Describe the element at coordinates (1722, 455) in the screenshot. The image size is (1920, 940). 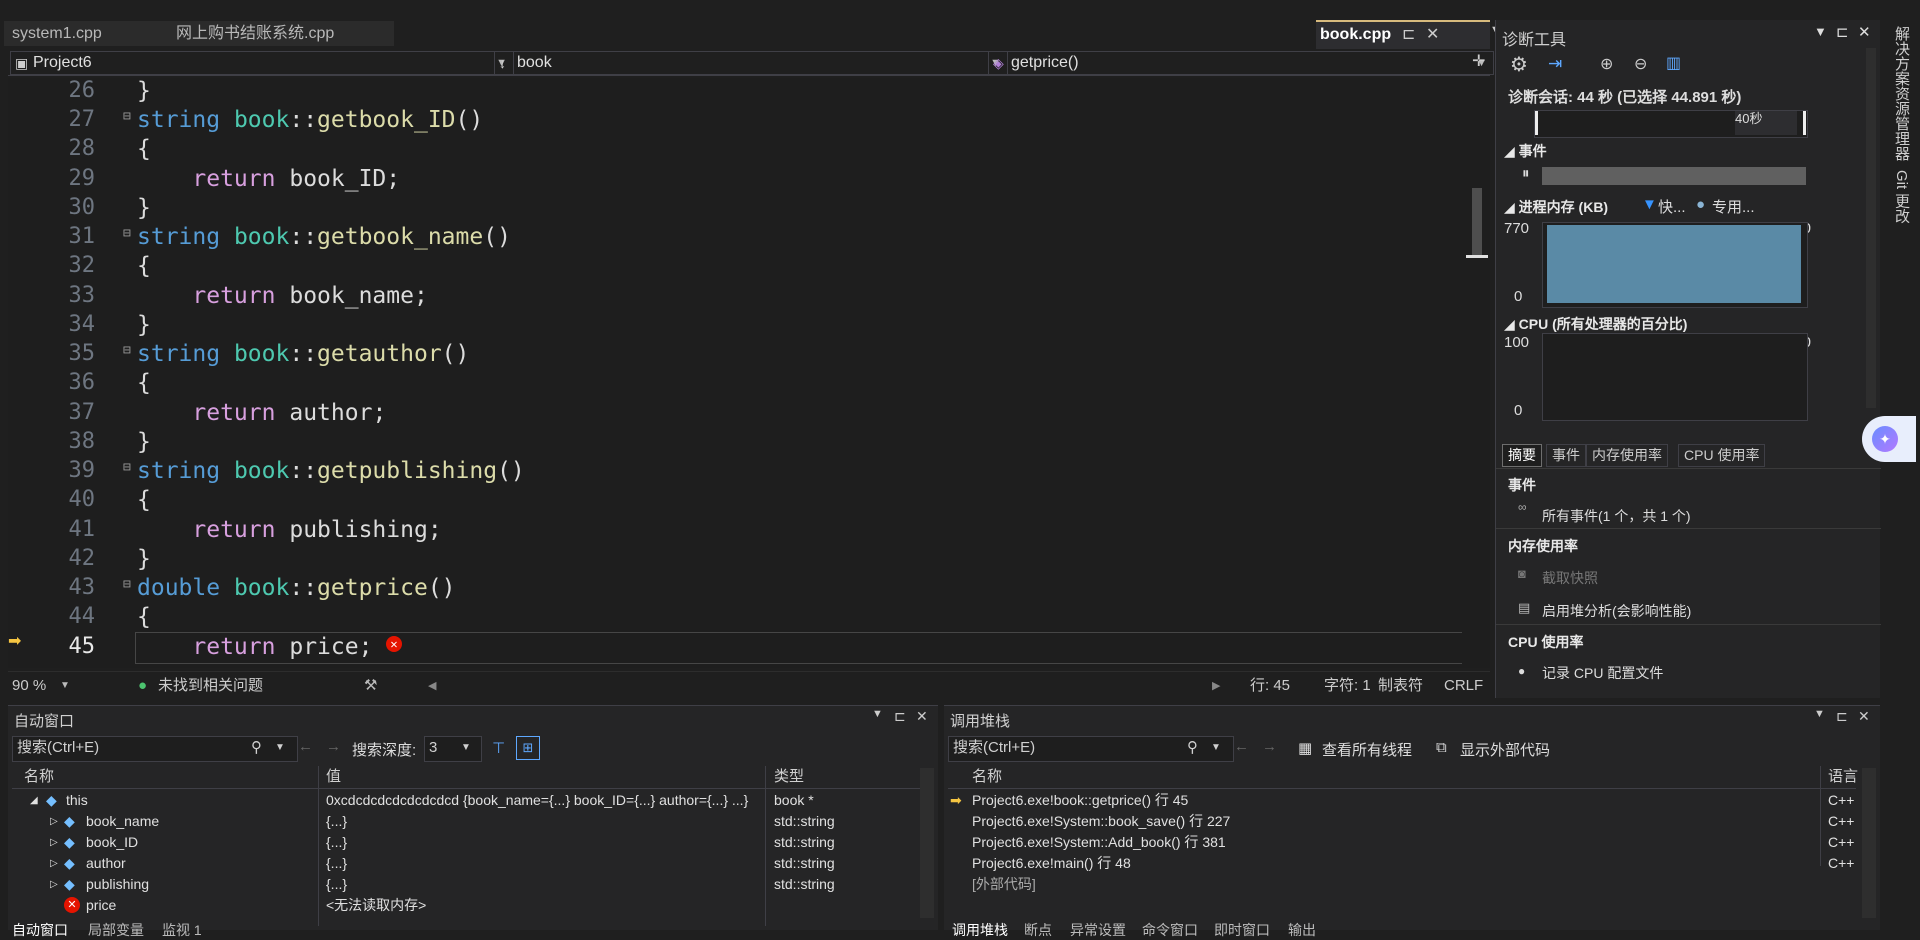
I see `tab-cpu-usage: CPU 使用率` at that location.